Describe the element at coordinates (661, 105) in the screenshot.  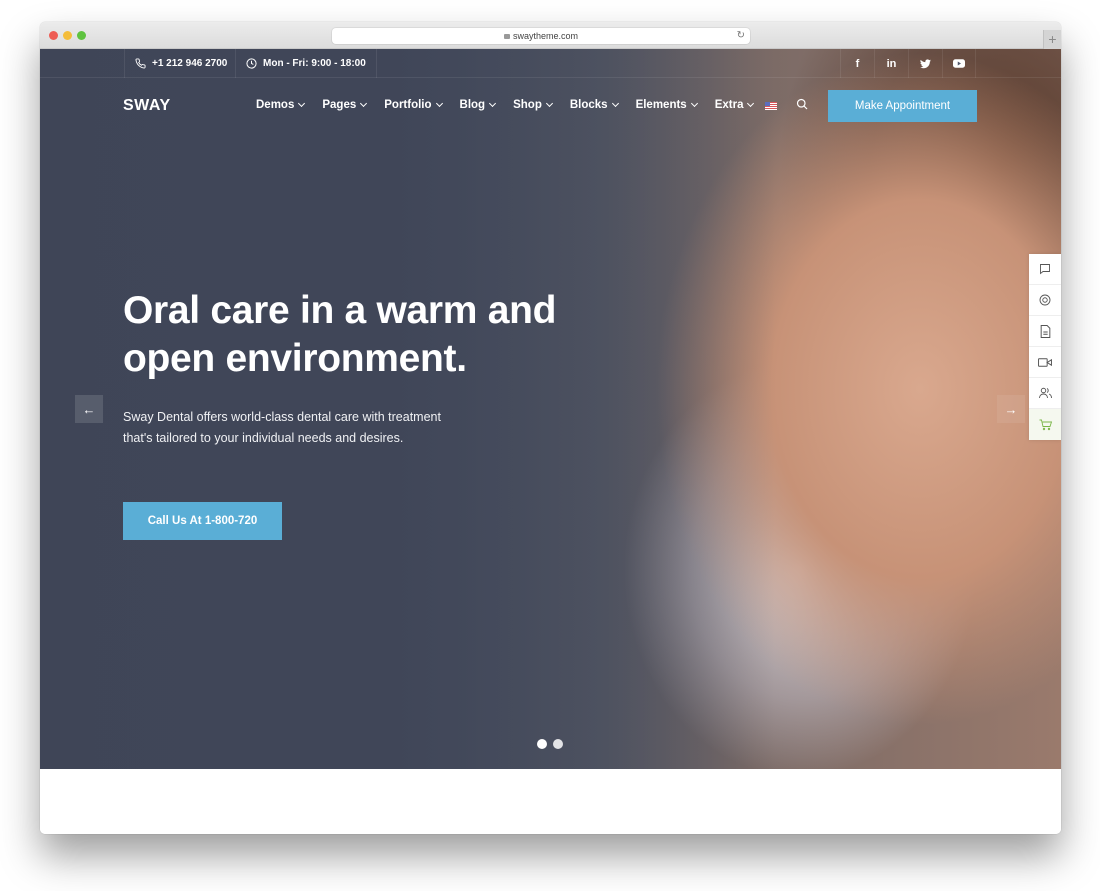
I see `nav-label: Elements` at that location.